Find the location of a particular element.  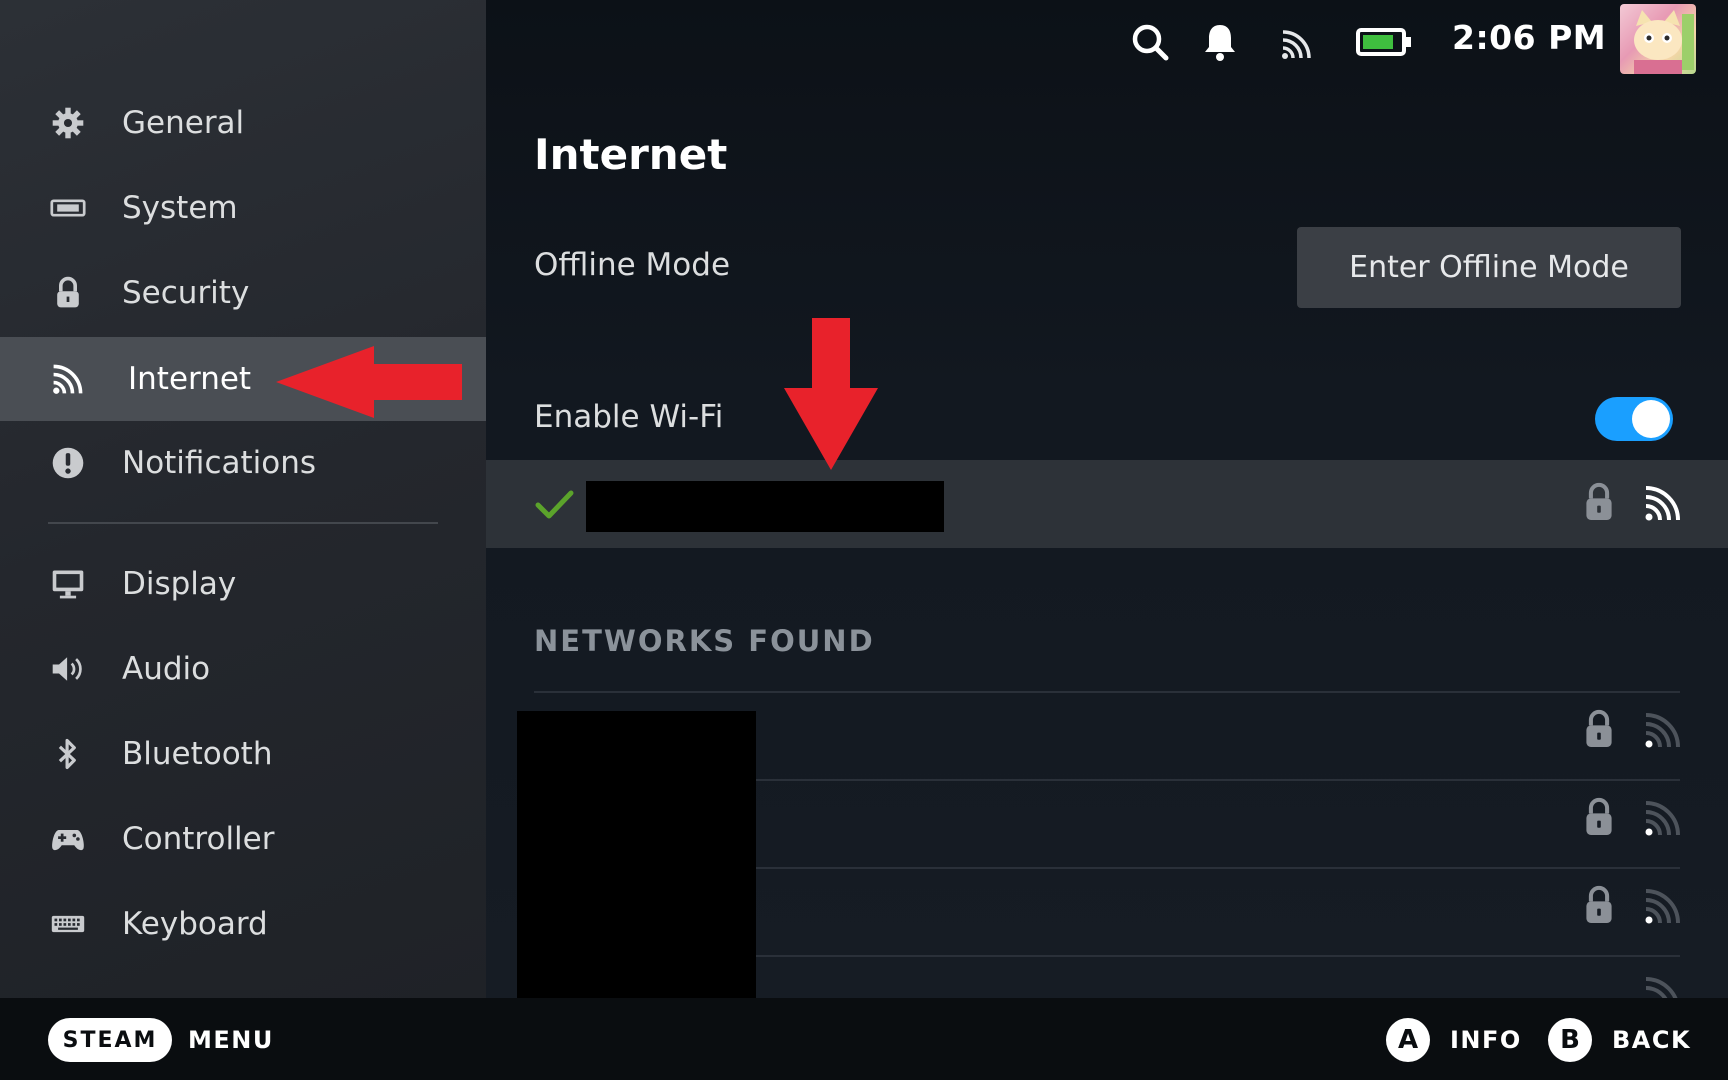

wifi-toggle is located at coordinates (1634, 419).